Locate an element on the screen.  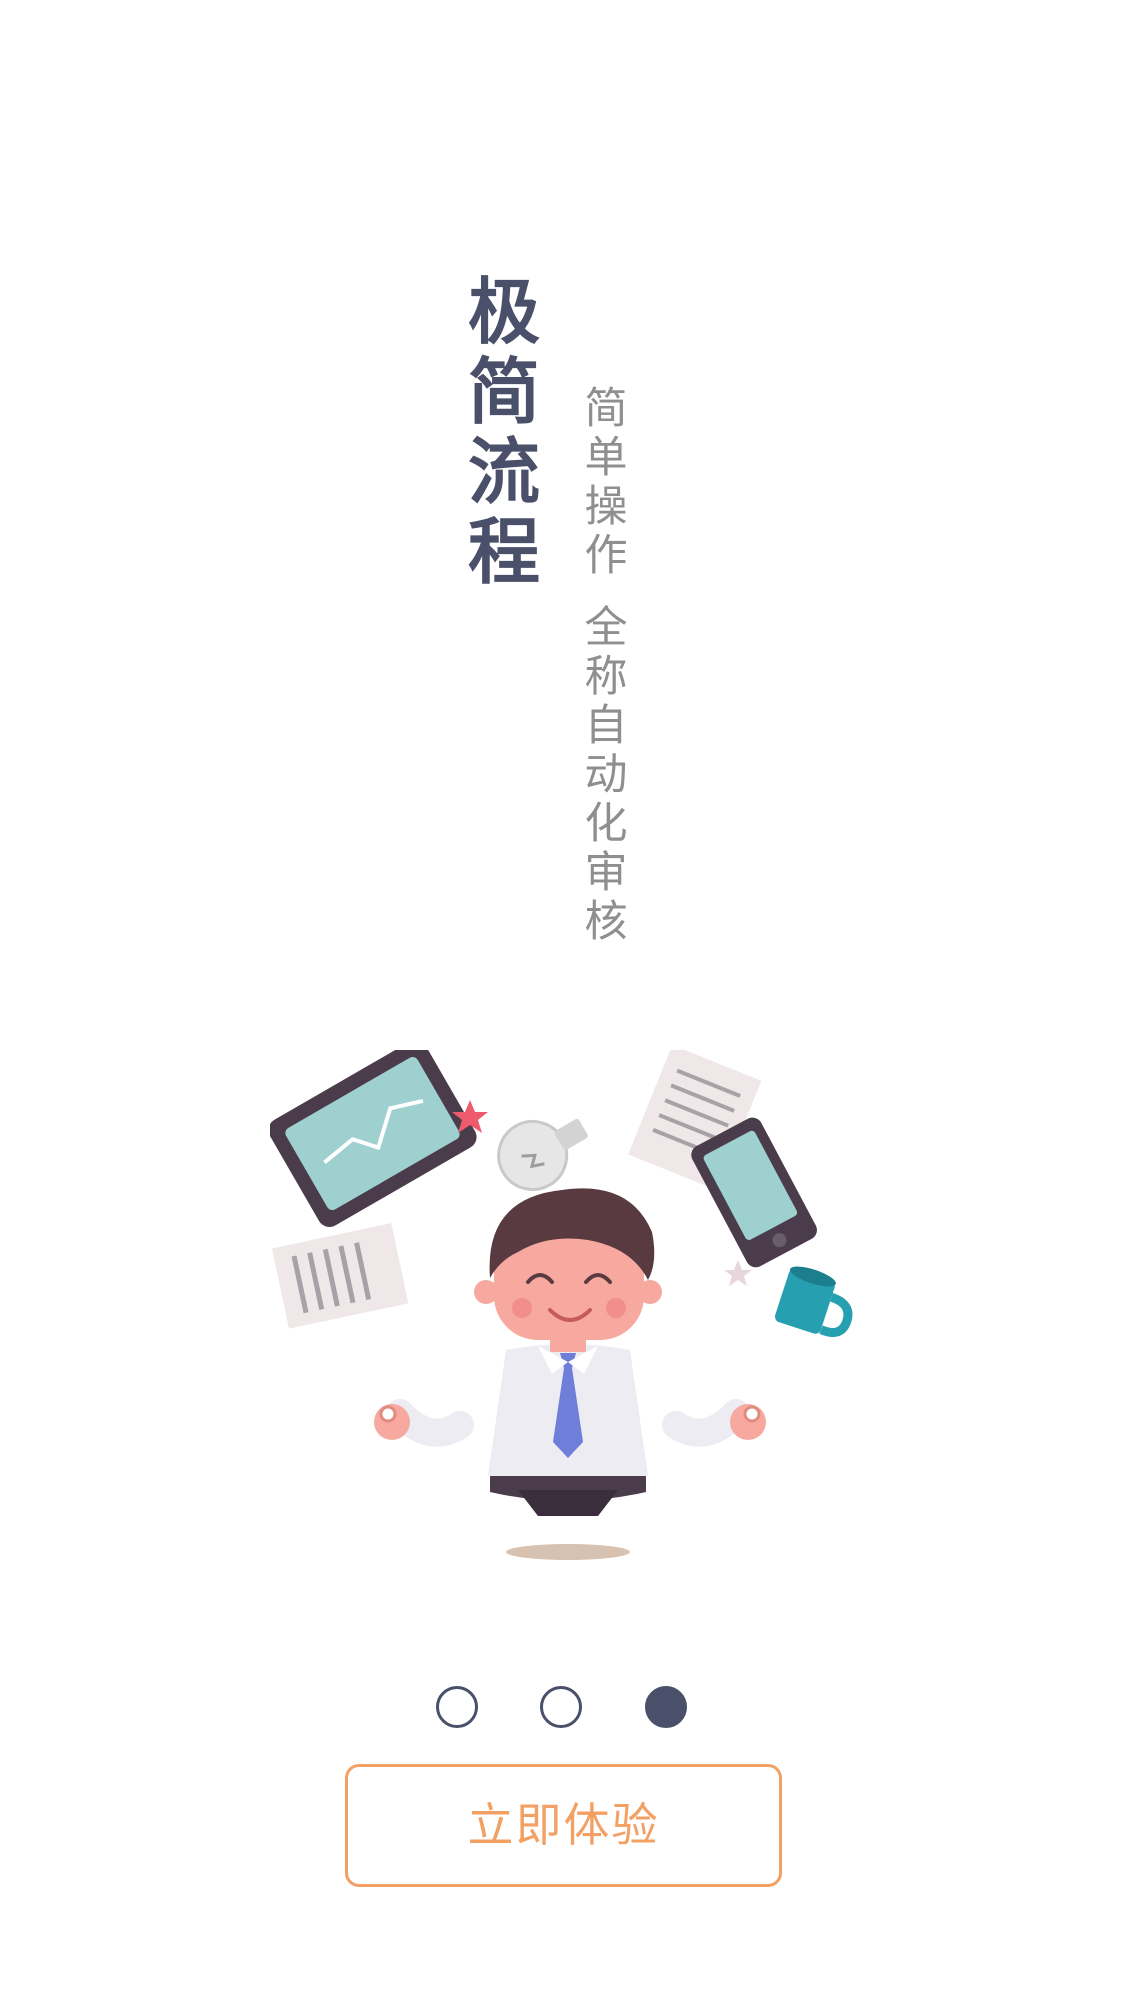
start-now-button: 立即体验 is located at coordinates (563, 1825).